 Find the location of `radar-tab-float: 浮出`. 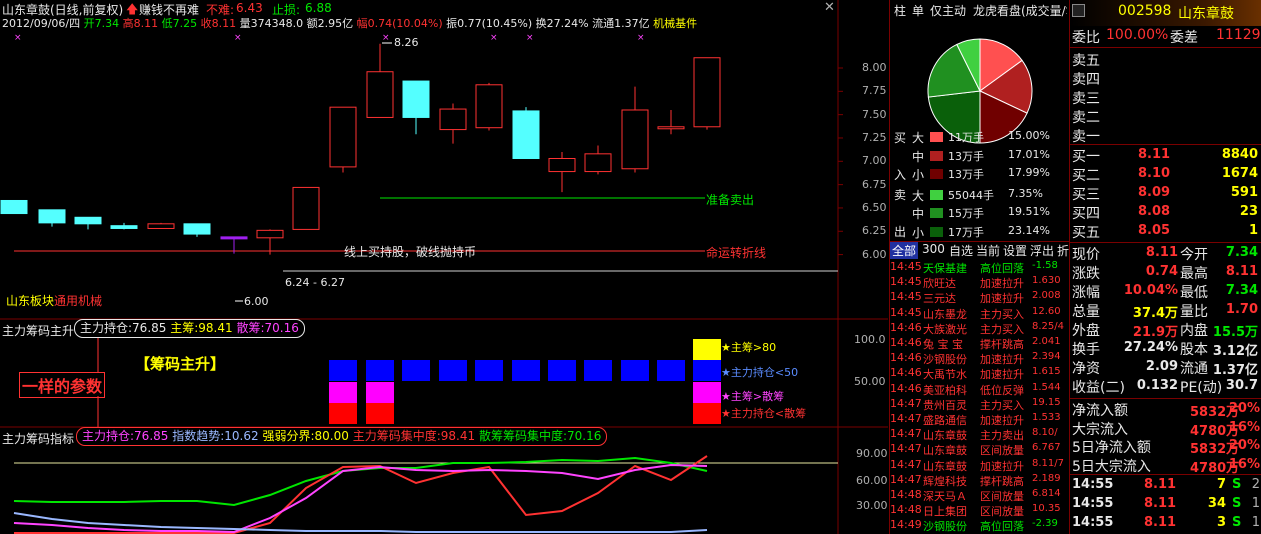

radar-tab-float: 浮出 is located at coordinates (1042, 250).